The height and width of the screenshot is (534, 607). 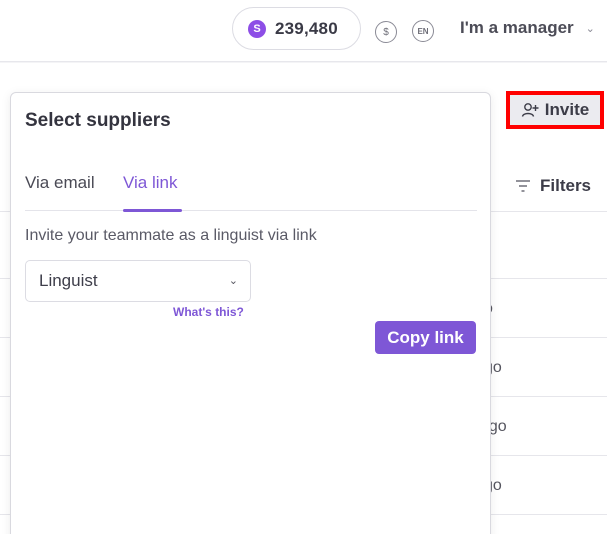 I want to click on filters-button: Filters, so click(x=553, y=186).